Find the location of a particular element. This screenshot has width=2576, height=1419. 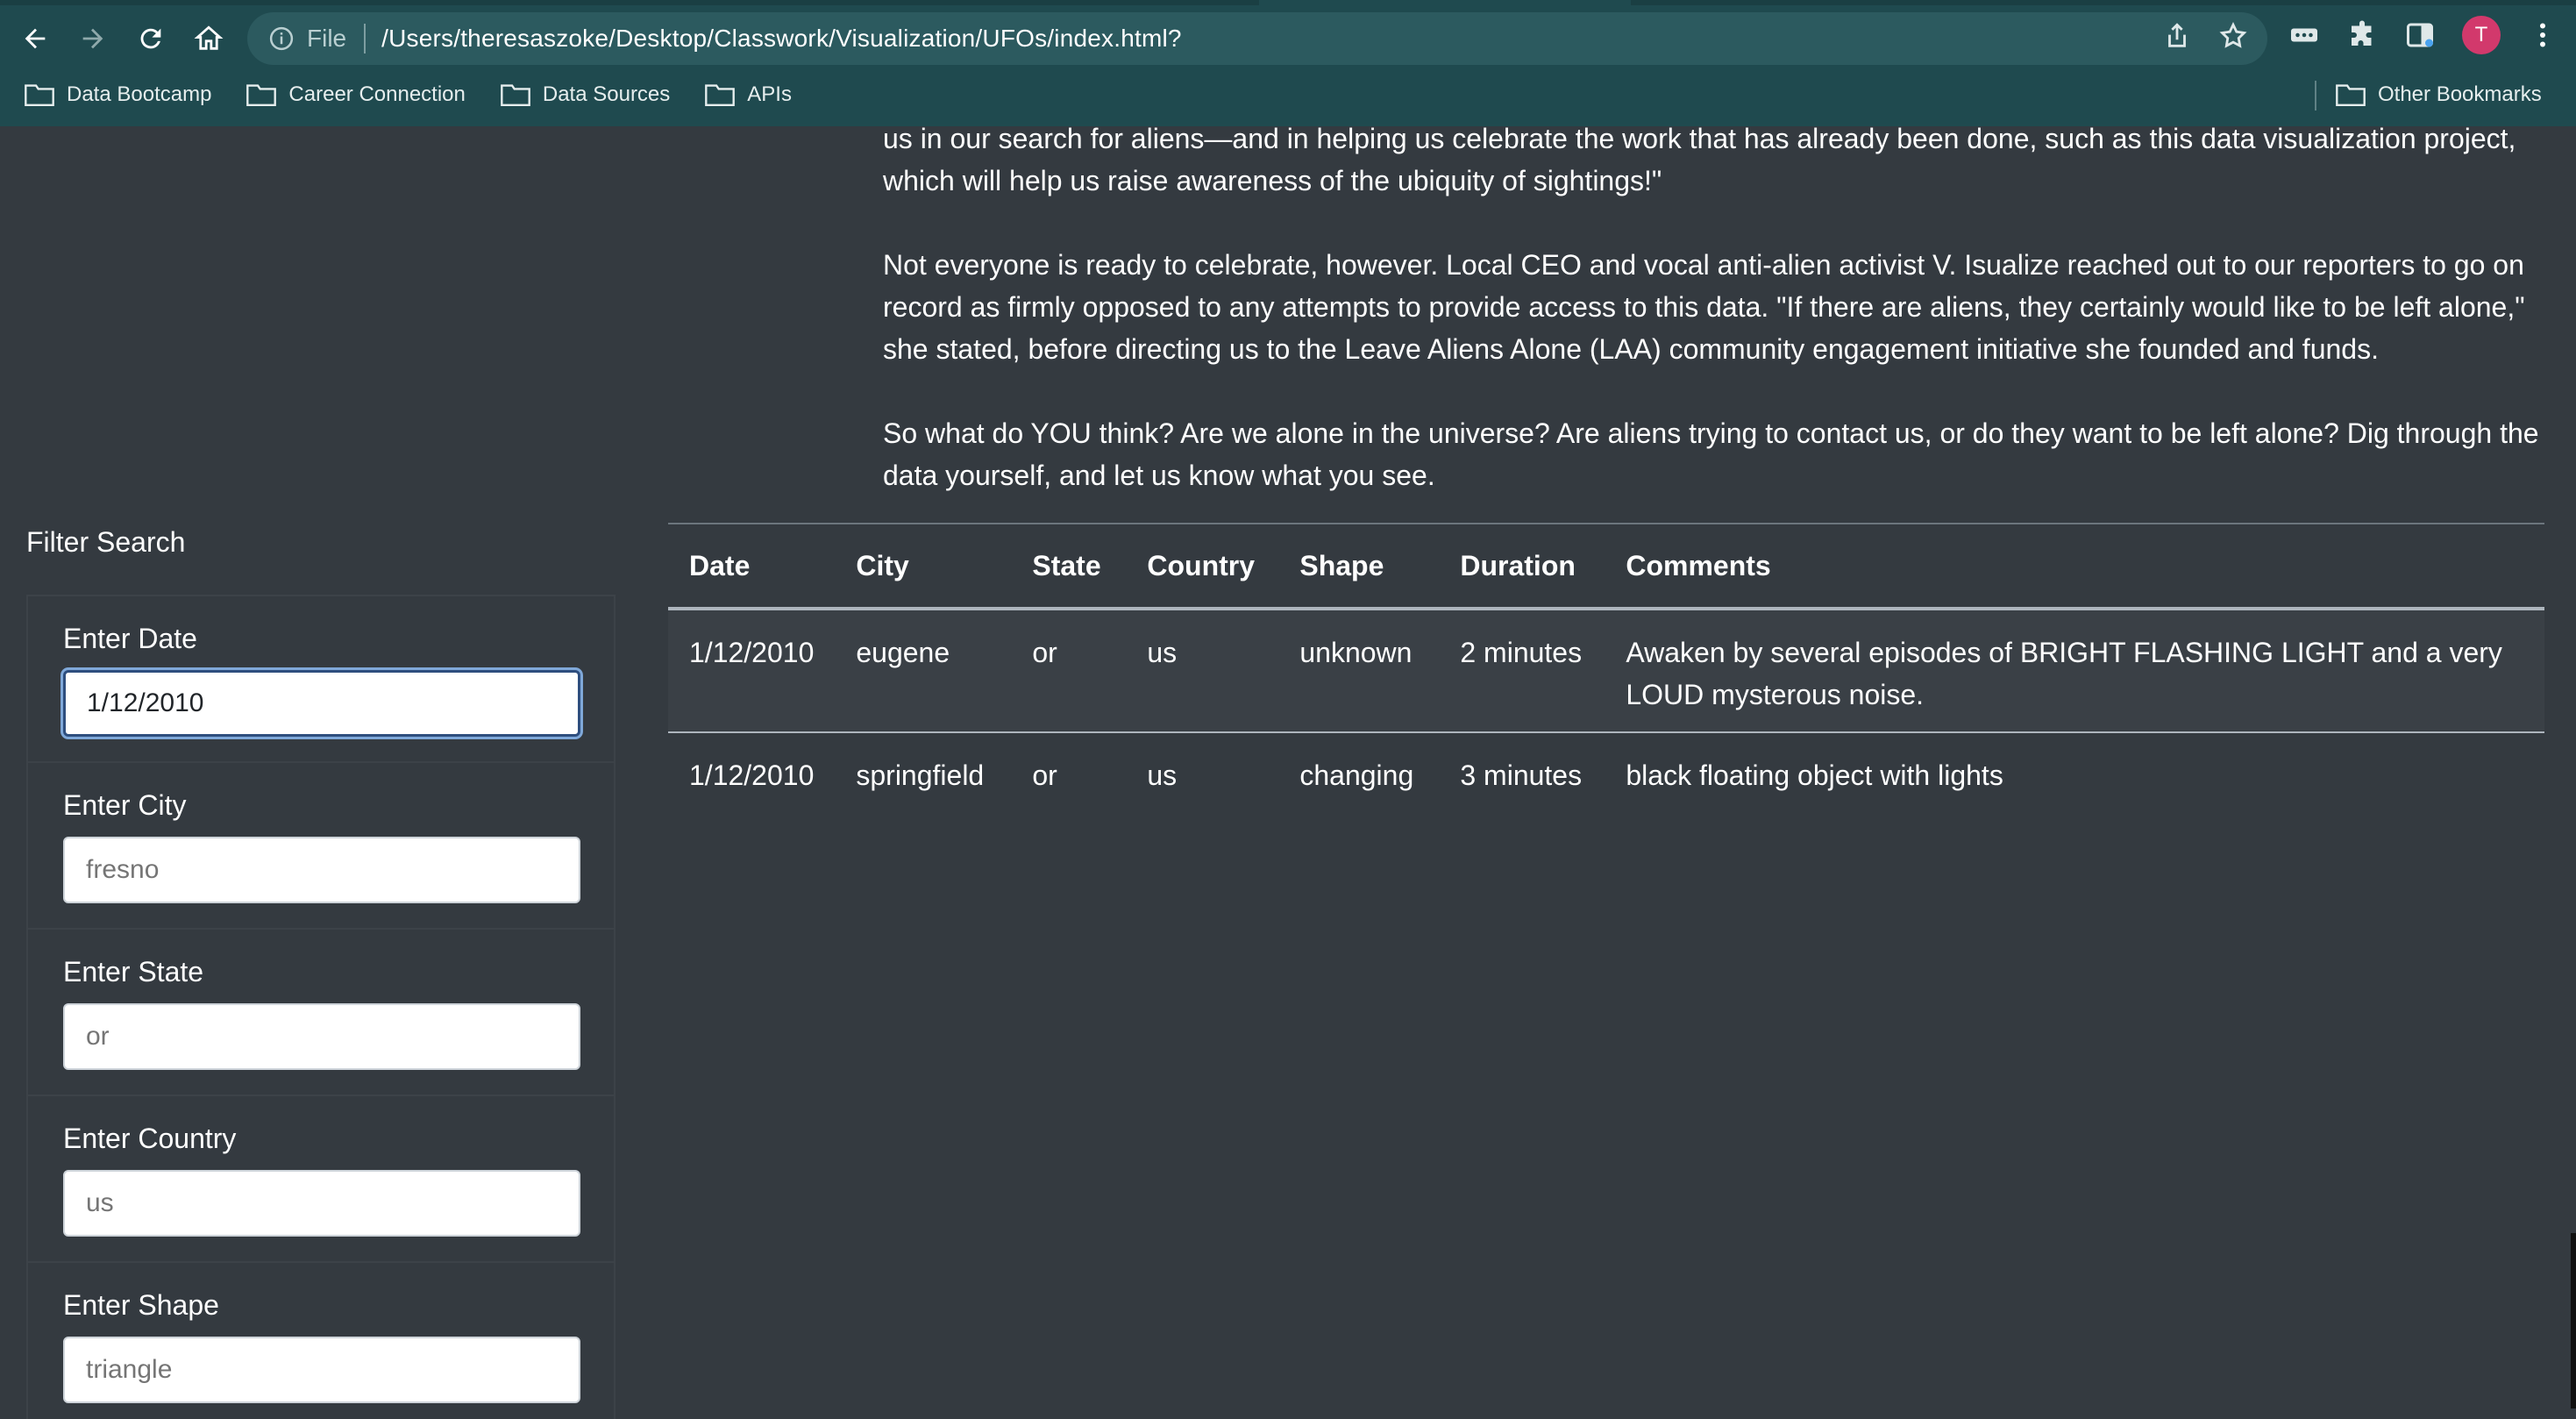

star-icon is located at coordinates (2233, 36).